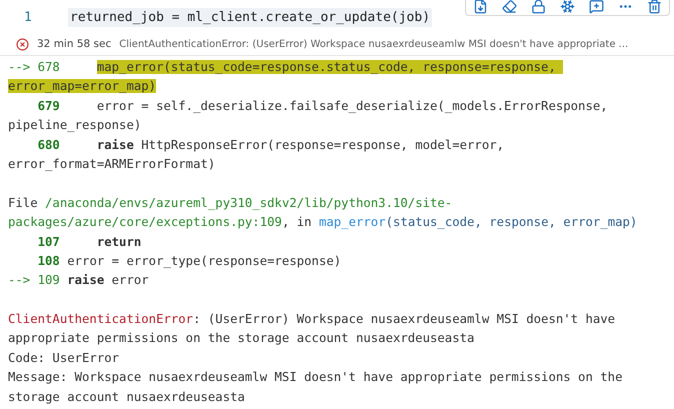 The image size is (674, 409). Describe the element at coordinates (352, 222) in the screenshot. I see `function-name: map_error` at that location.